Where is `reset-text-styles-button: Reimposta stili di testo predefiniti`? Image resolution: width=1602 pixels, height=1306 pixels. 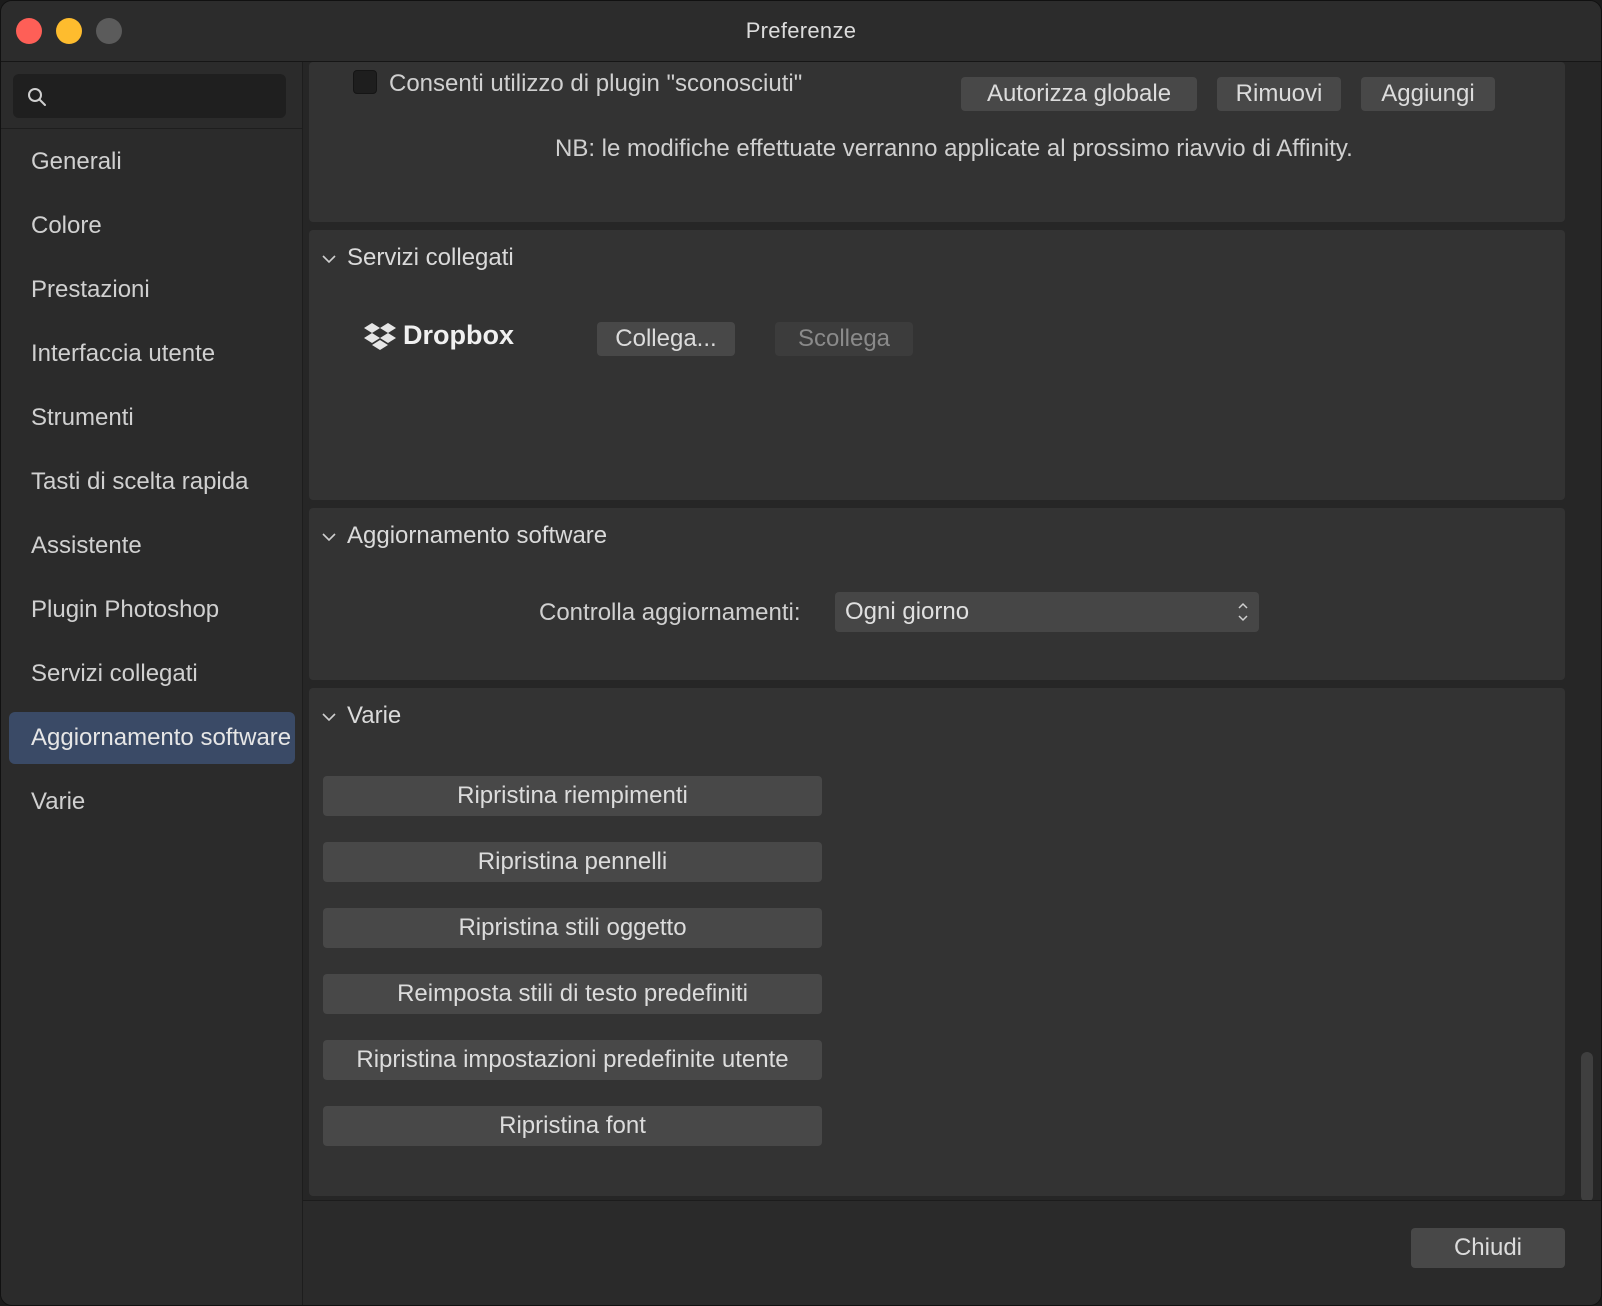
reset-text-styles-button: Reimposta stili di testo predefiniti is located at coordinates (572, 994).